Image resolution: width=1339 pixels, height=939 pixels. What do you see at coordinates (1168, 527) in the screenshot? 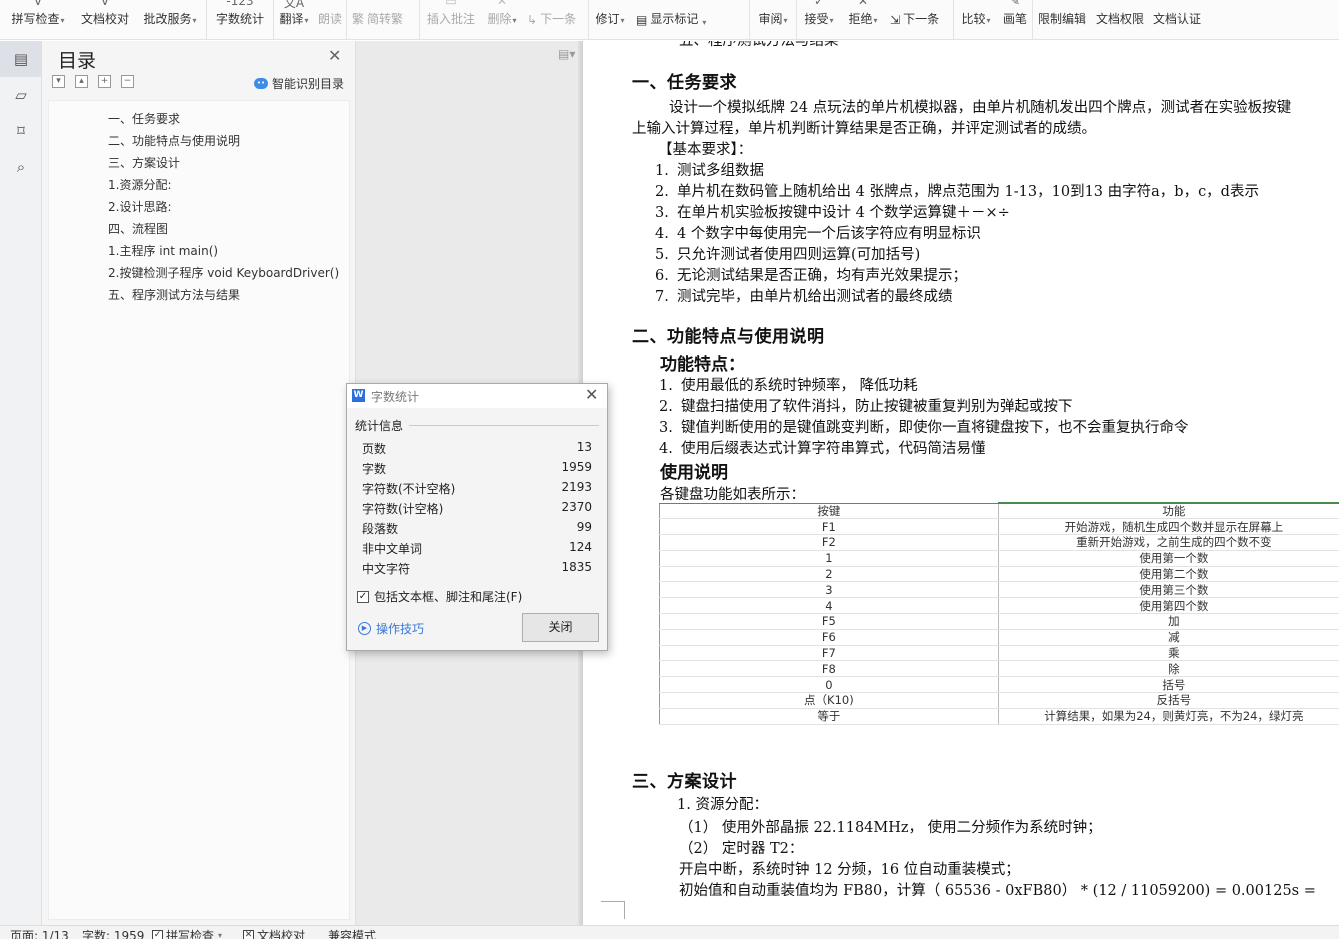
I see `table-cell: 开始游戏，随机生成四个数并显示在屏幕上` at bounding box center [1168, 527].